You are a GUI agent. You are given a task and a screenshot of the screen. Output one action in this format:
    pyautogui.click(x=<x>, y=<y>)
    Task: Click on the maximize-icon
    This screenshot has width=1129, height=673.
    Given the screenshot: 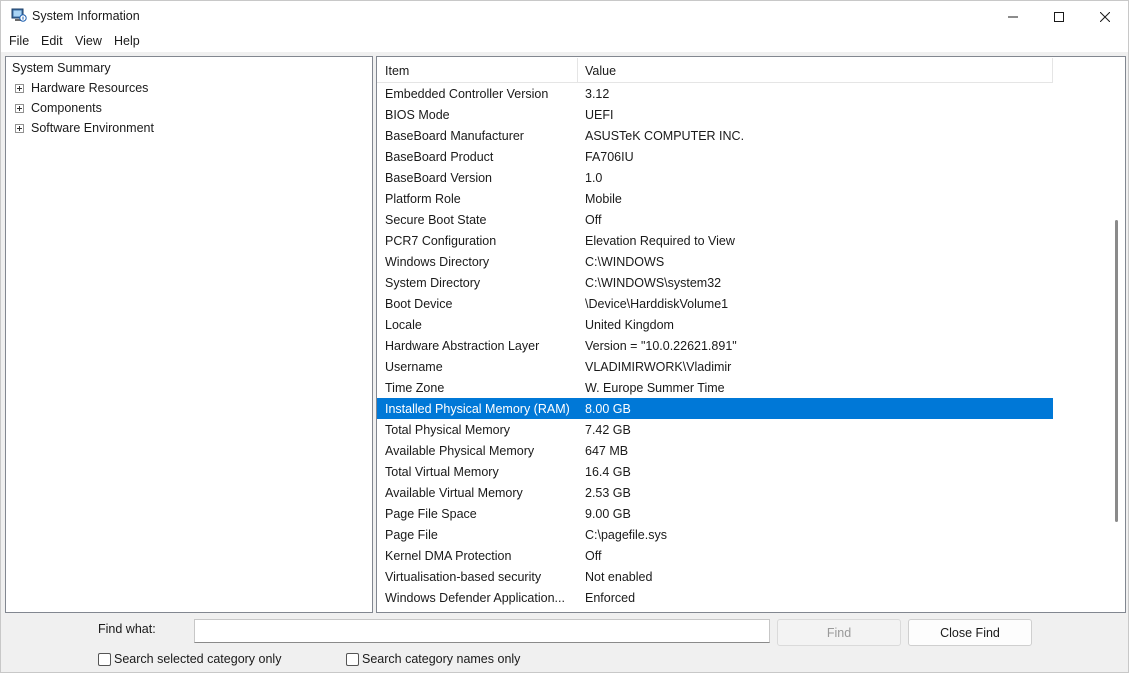 What is the action you would take?
    pyautogui.click(x=1059, y=16)
    